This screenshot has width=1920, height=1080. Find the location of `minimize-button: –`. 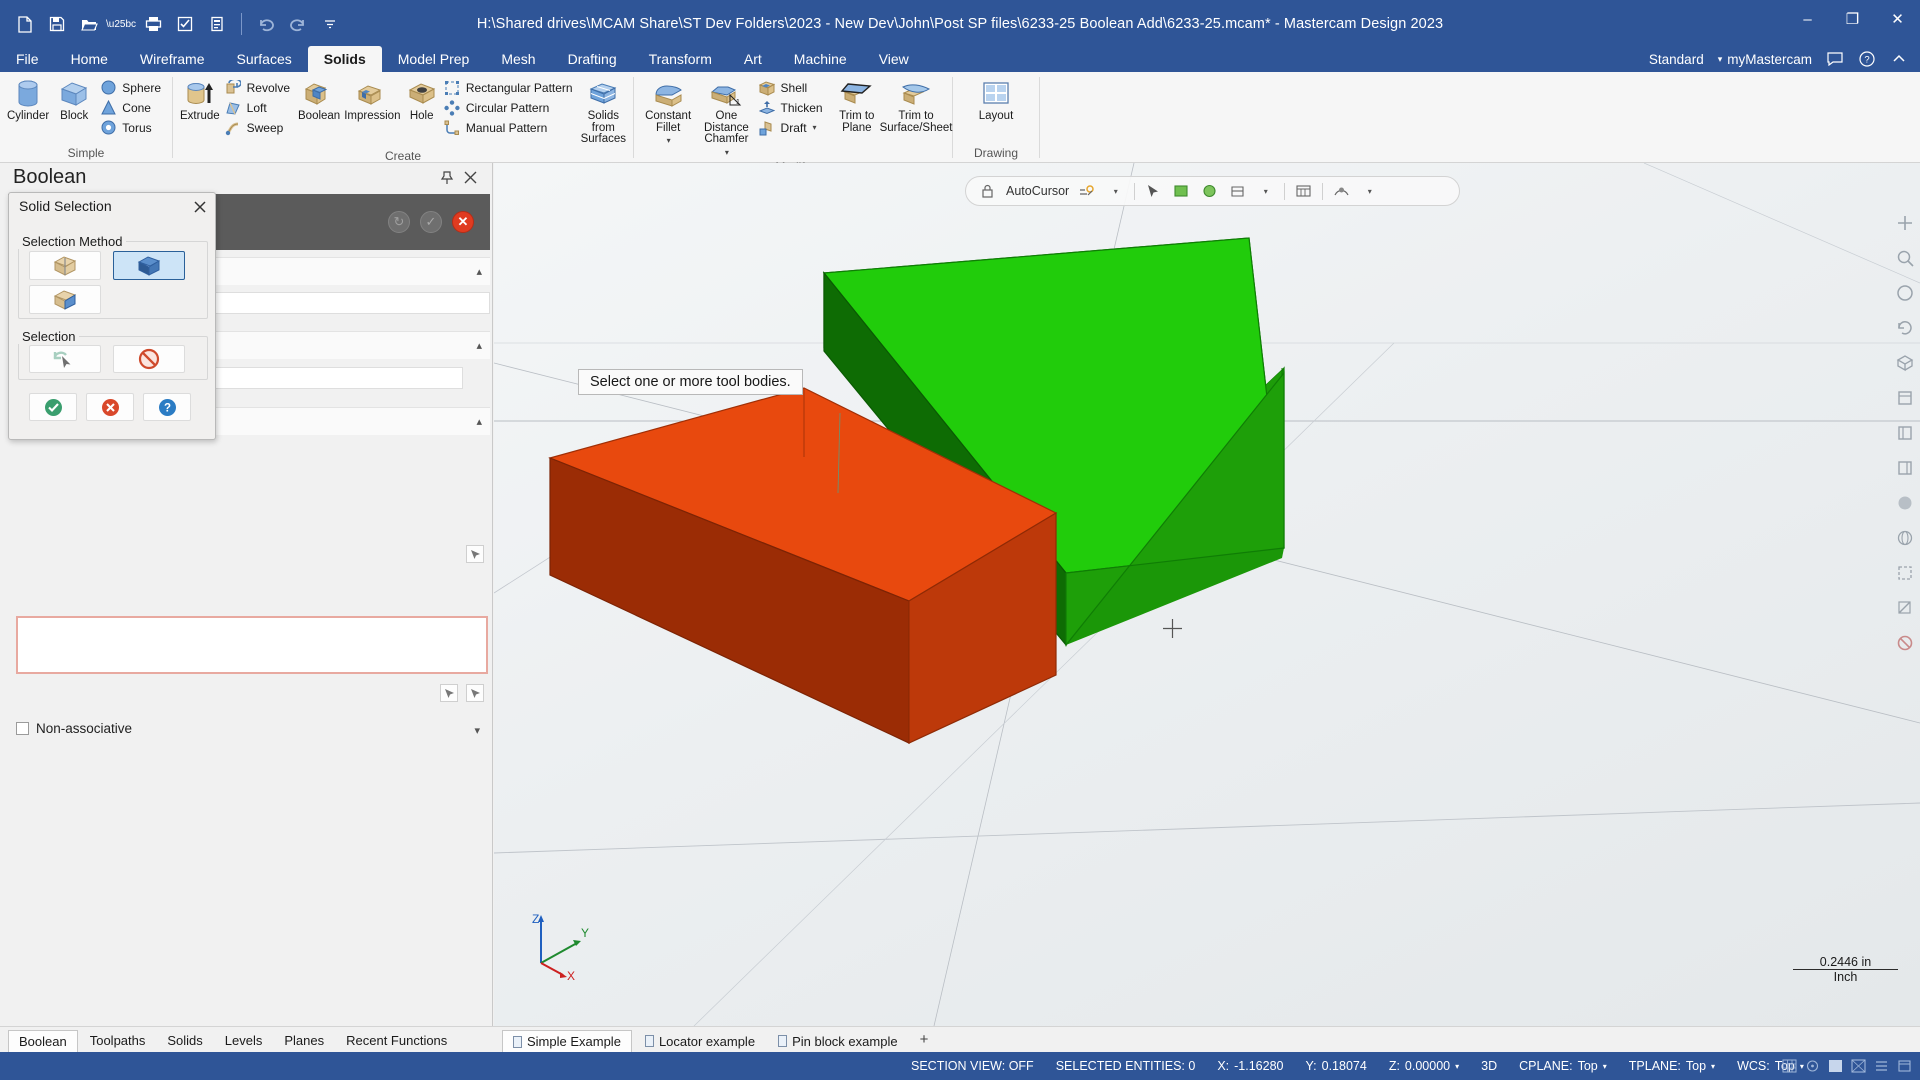

minimize-button: – is located at coordinates (1807, 19).